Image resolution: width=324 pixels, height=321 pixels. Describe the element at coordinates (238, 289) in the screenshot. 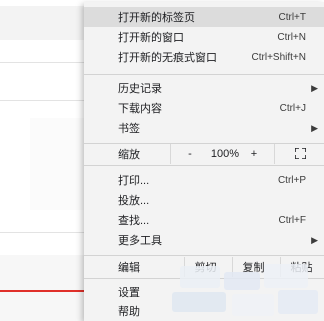

I see `blur-overlay` at that location.